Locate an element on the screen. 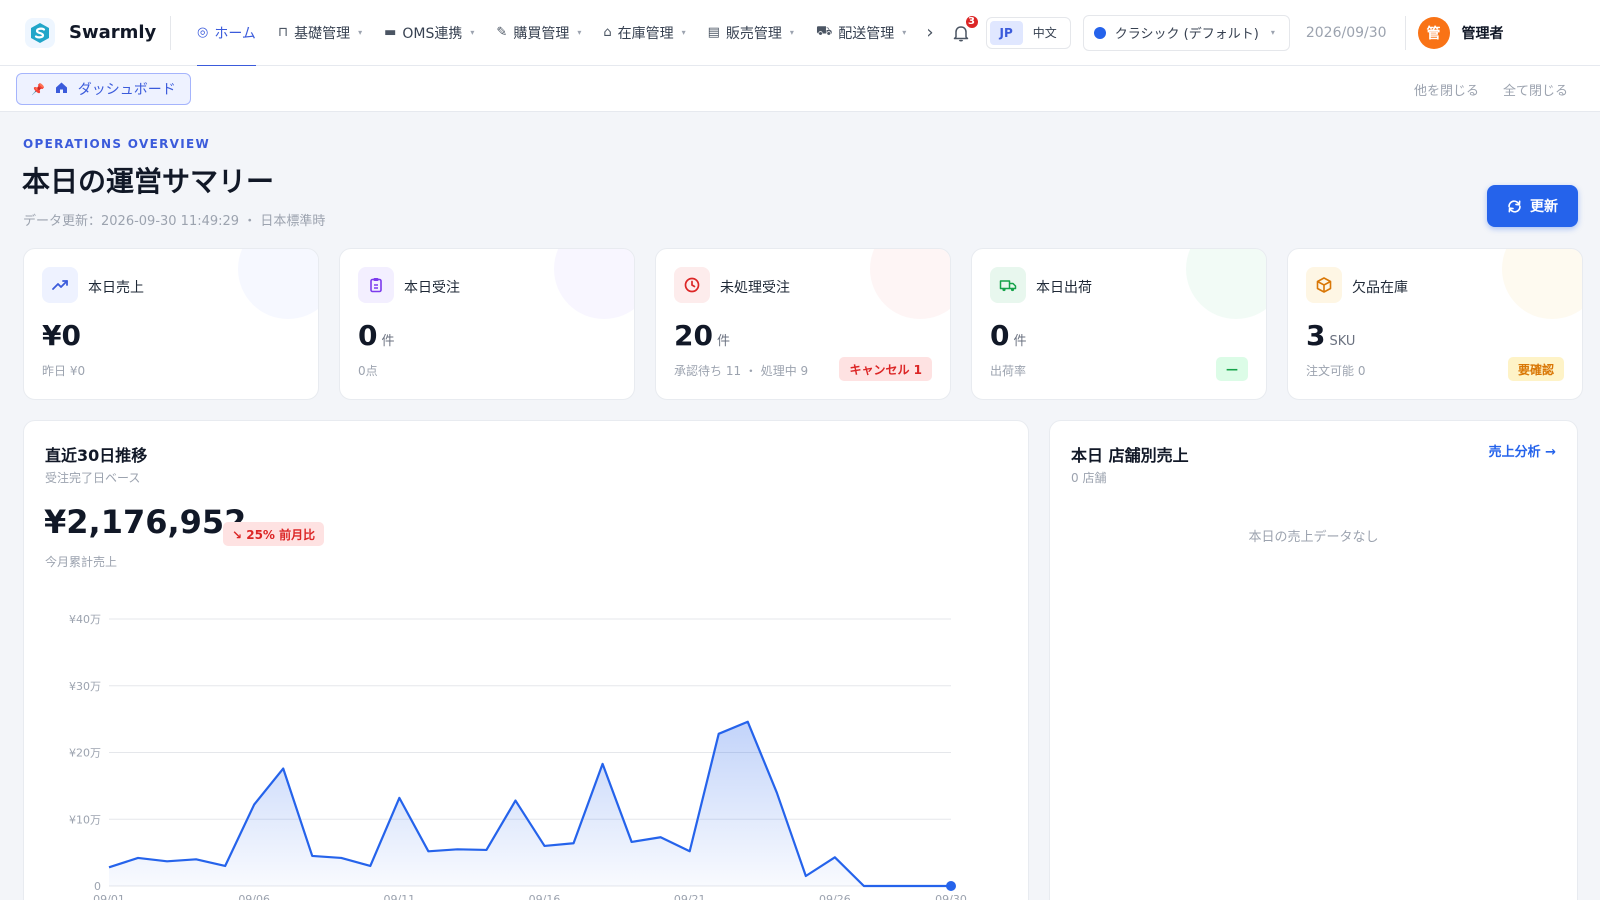  nav-item-3: ✎ 購買管理 ▾ is located at coordinates (538, 33).